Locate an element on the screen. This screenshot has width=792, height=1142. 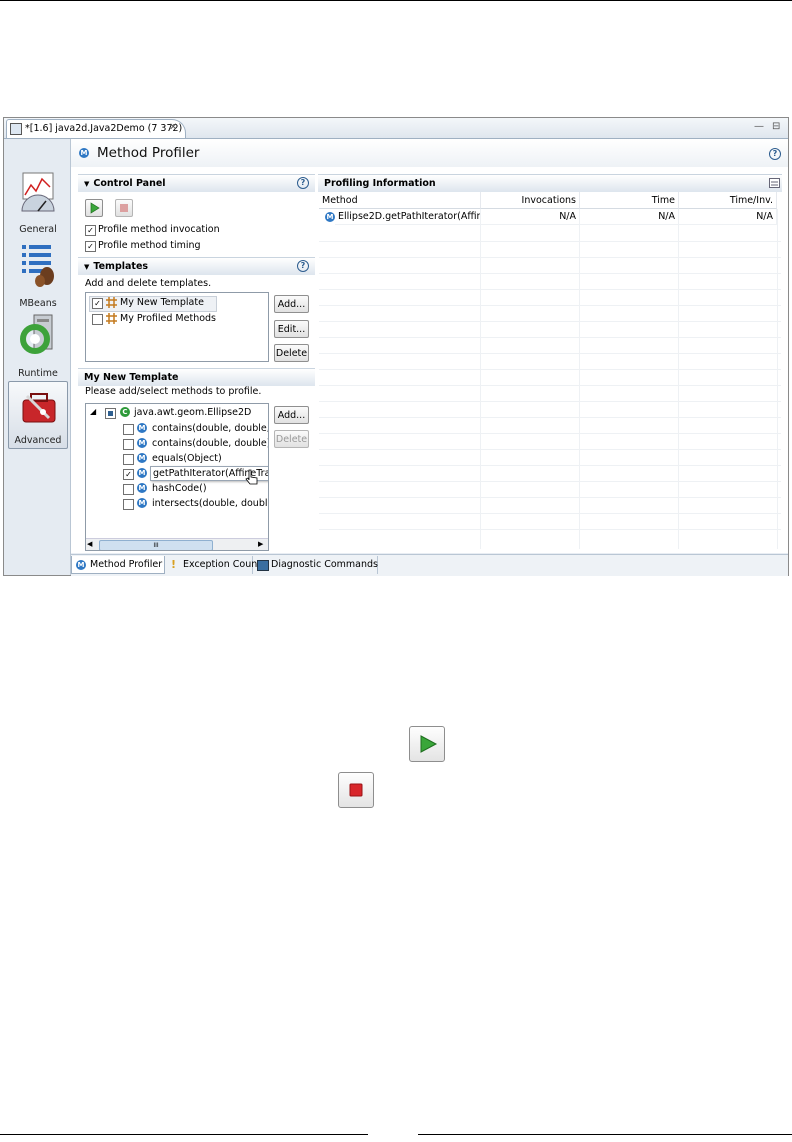
jvm-icon is located at coordinates (16, 129).